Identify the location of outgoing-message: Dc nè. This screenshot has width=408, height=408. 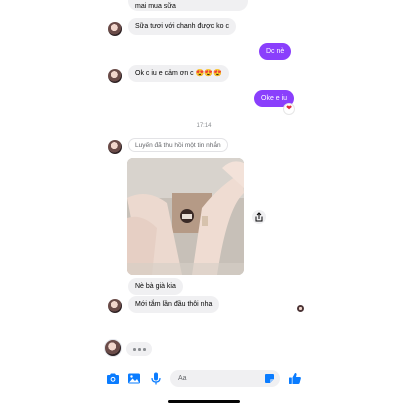
(275, 51).